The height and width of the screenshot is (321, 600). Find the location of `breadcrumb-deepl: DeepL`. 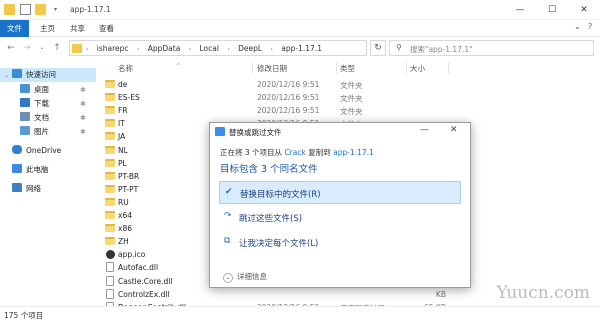

breadcrumb-deepl: DeepL is located at coordinates (250, 48).